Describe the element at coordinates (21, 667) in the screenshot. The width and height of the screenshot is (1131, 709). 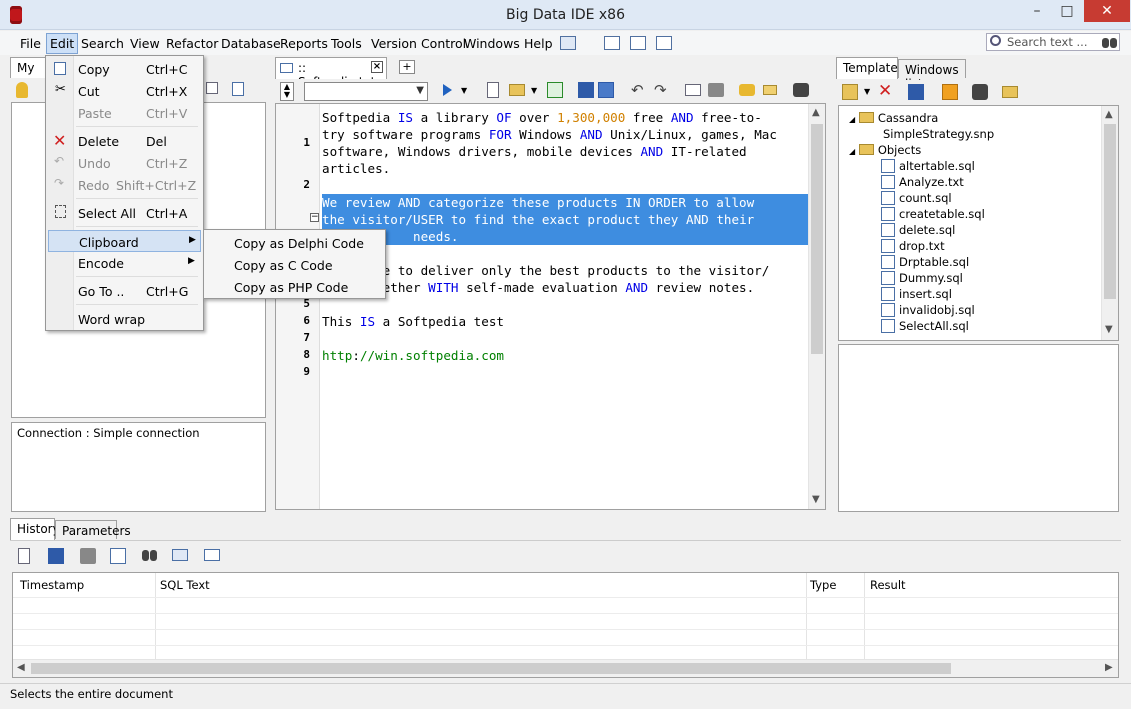
I see `scroll-left-icon: ◀` at that location.